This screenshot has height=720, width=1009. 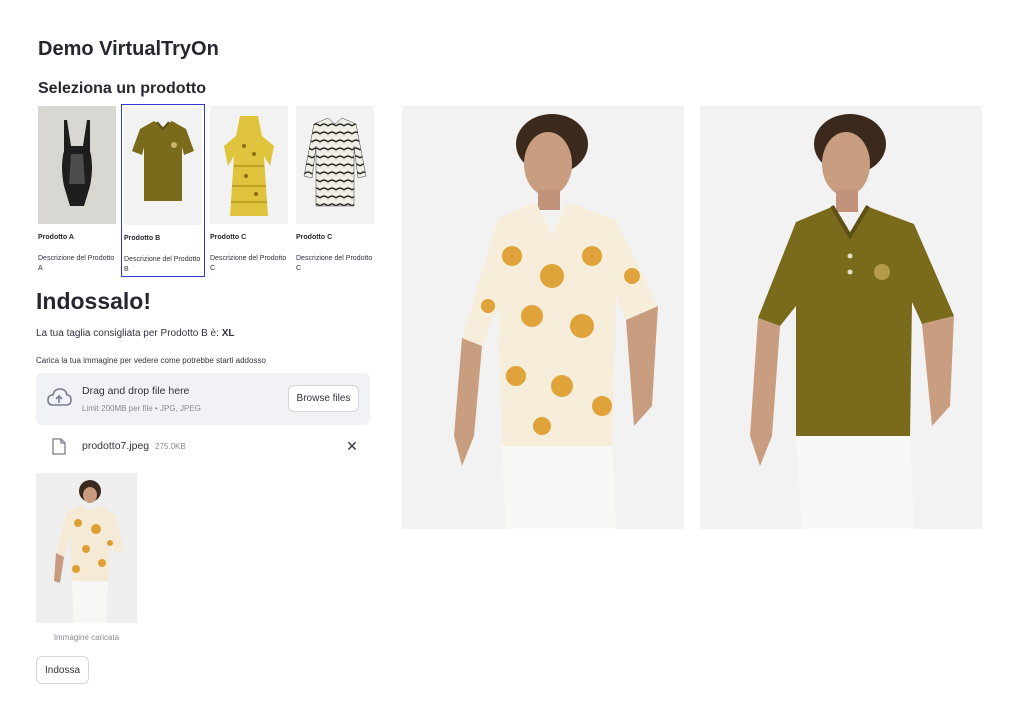 What do you see at coordinates (352, 446) in the screenshot?
I see `close-icon: ✕` at bounding box center [352, 446].